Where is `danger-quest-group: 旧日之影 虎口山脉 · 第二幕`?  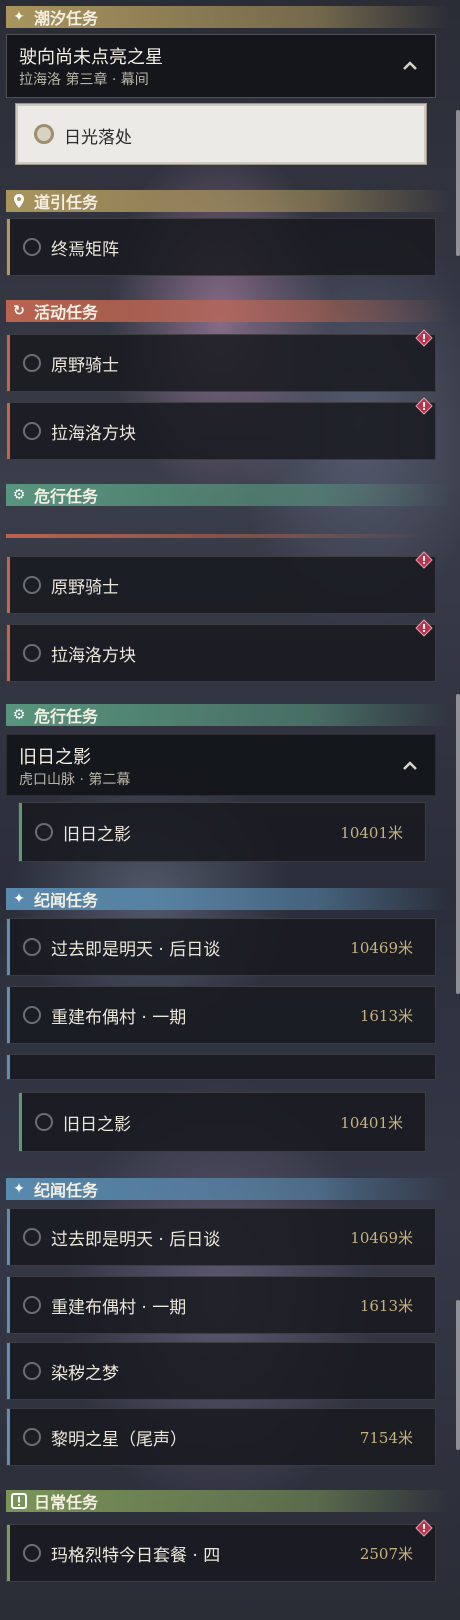
danger-quest-group: 旧日之影 虎口山脉 · 第二幕 is located at coordinates (221, 765).